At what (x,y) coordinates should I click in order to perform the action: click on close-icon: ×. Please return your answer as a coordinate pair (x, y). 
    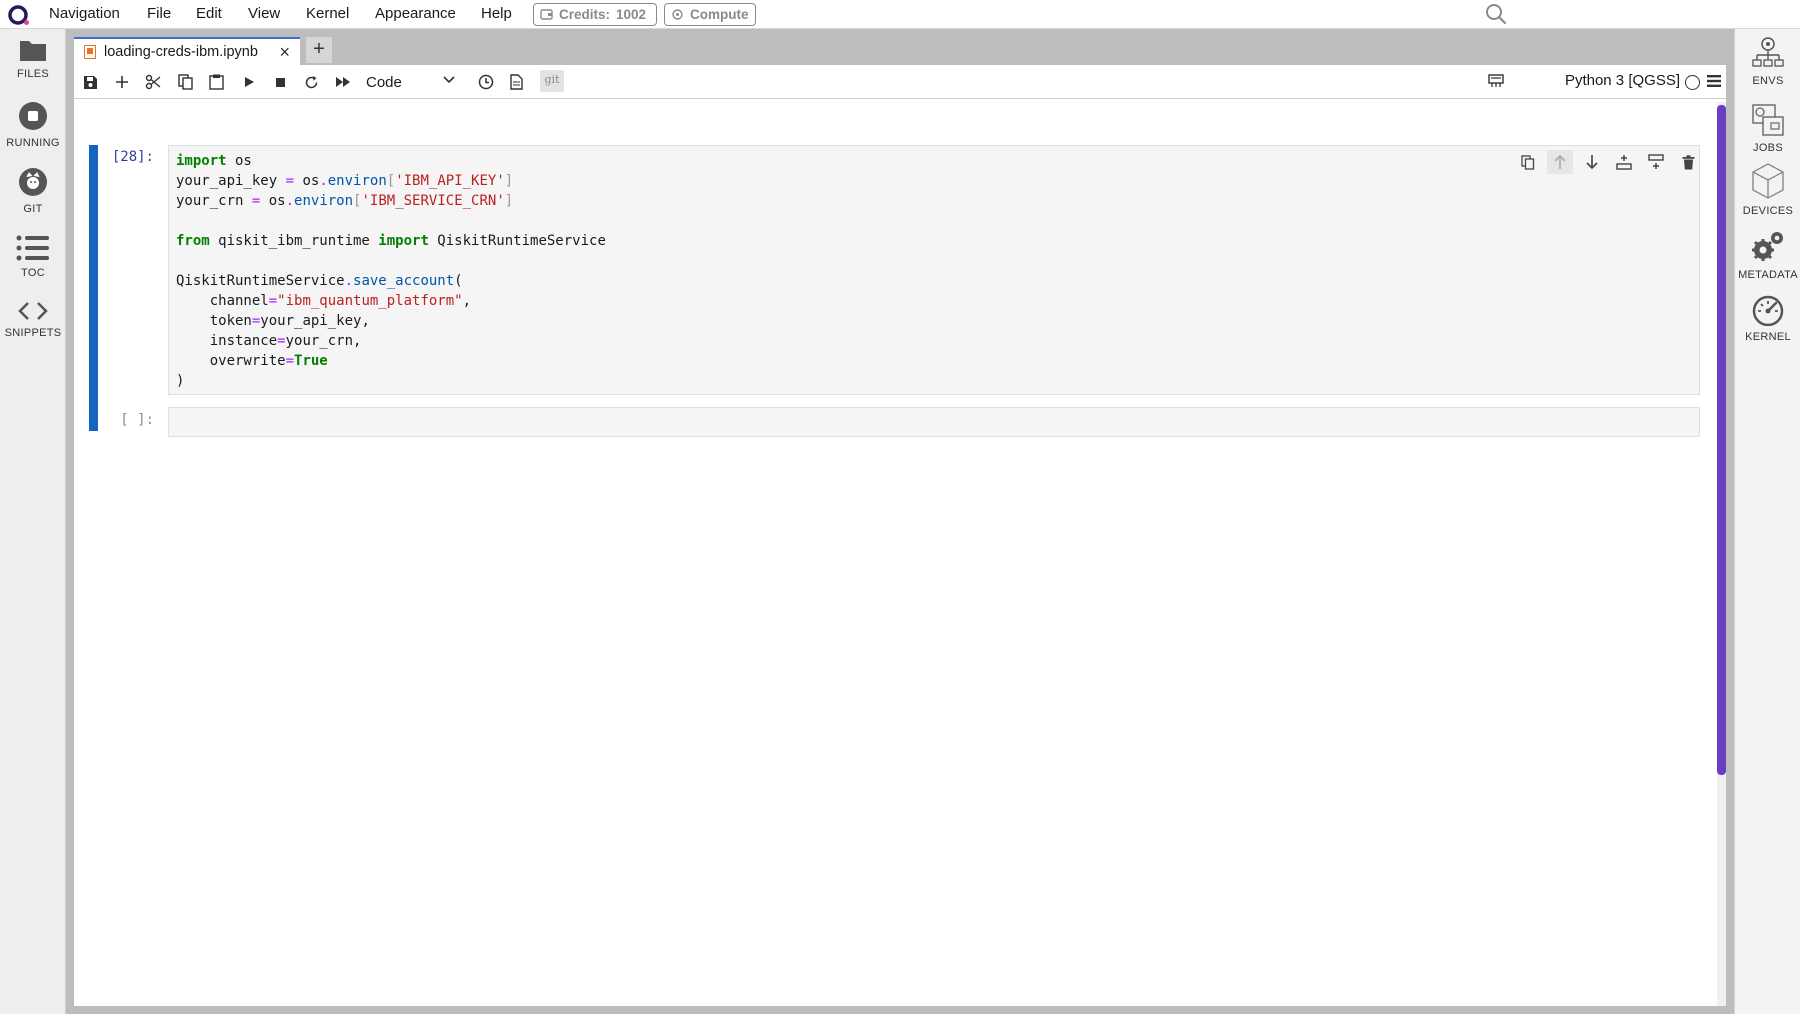
    Looking at the image, I should click on (284, 52).